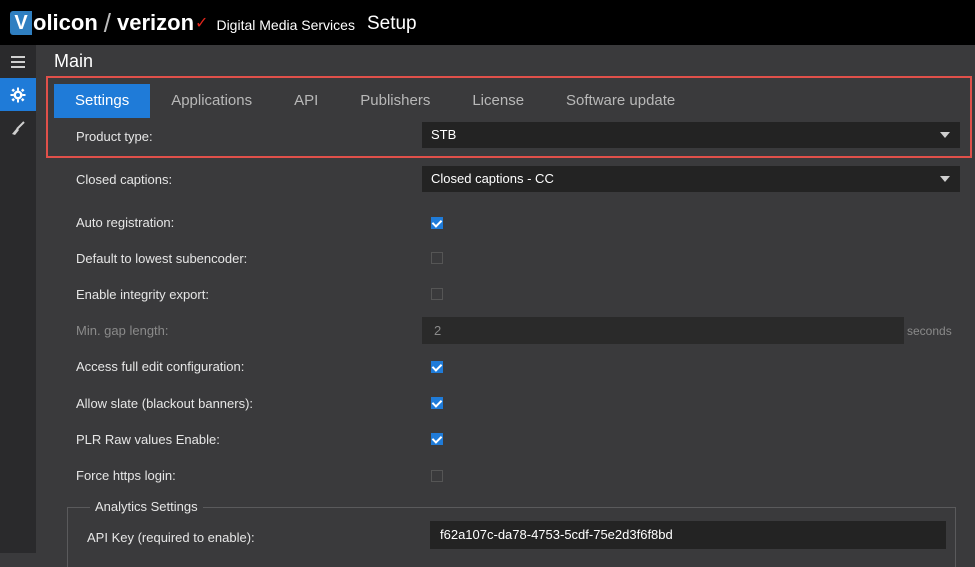  I want to click on sidebar-menu, so click(18, 61).